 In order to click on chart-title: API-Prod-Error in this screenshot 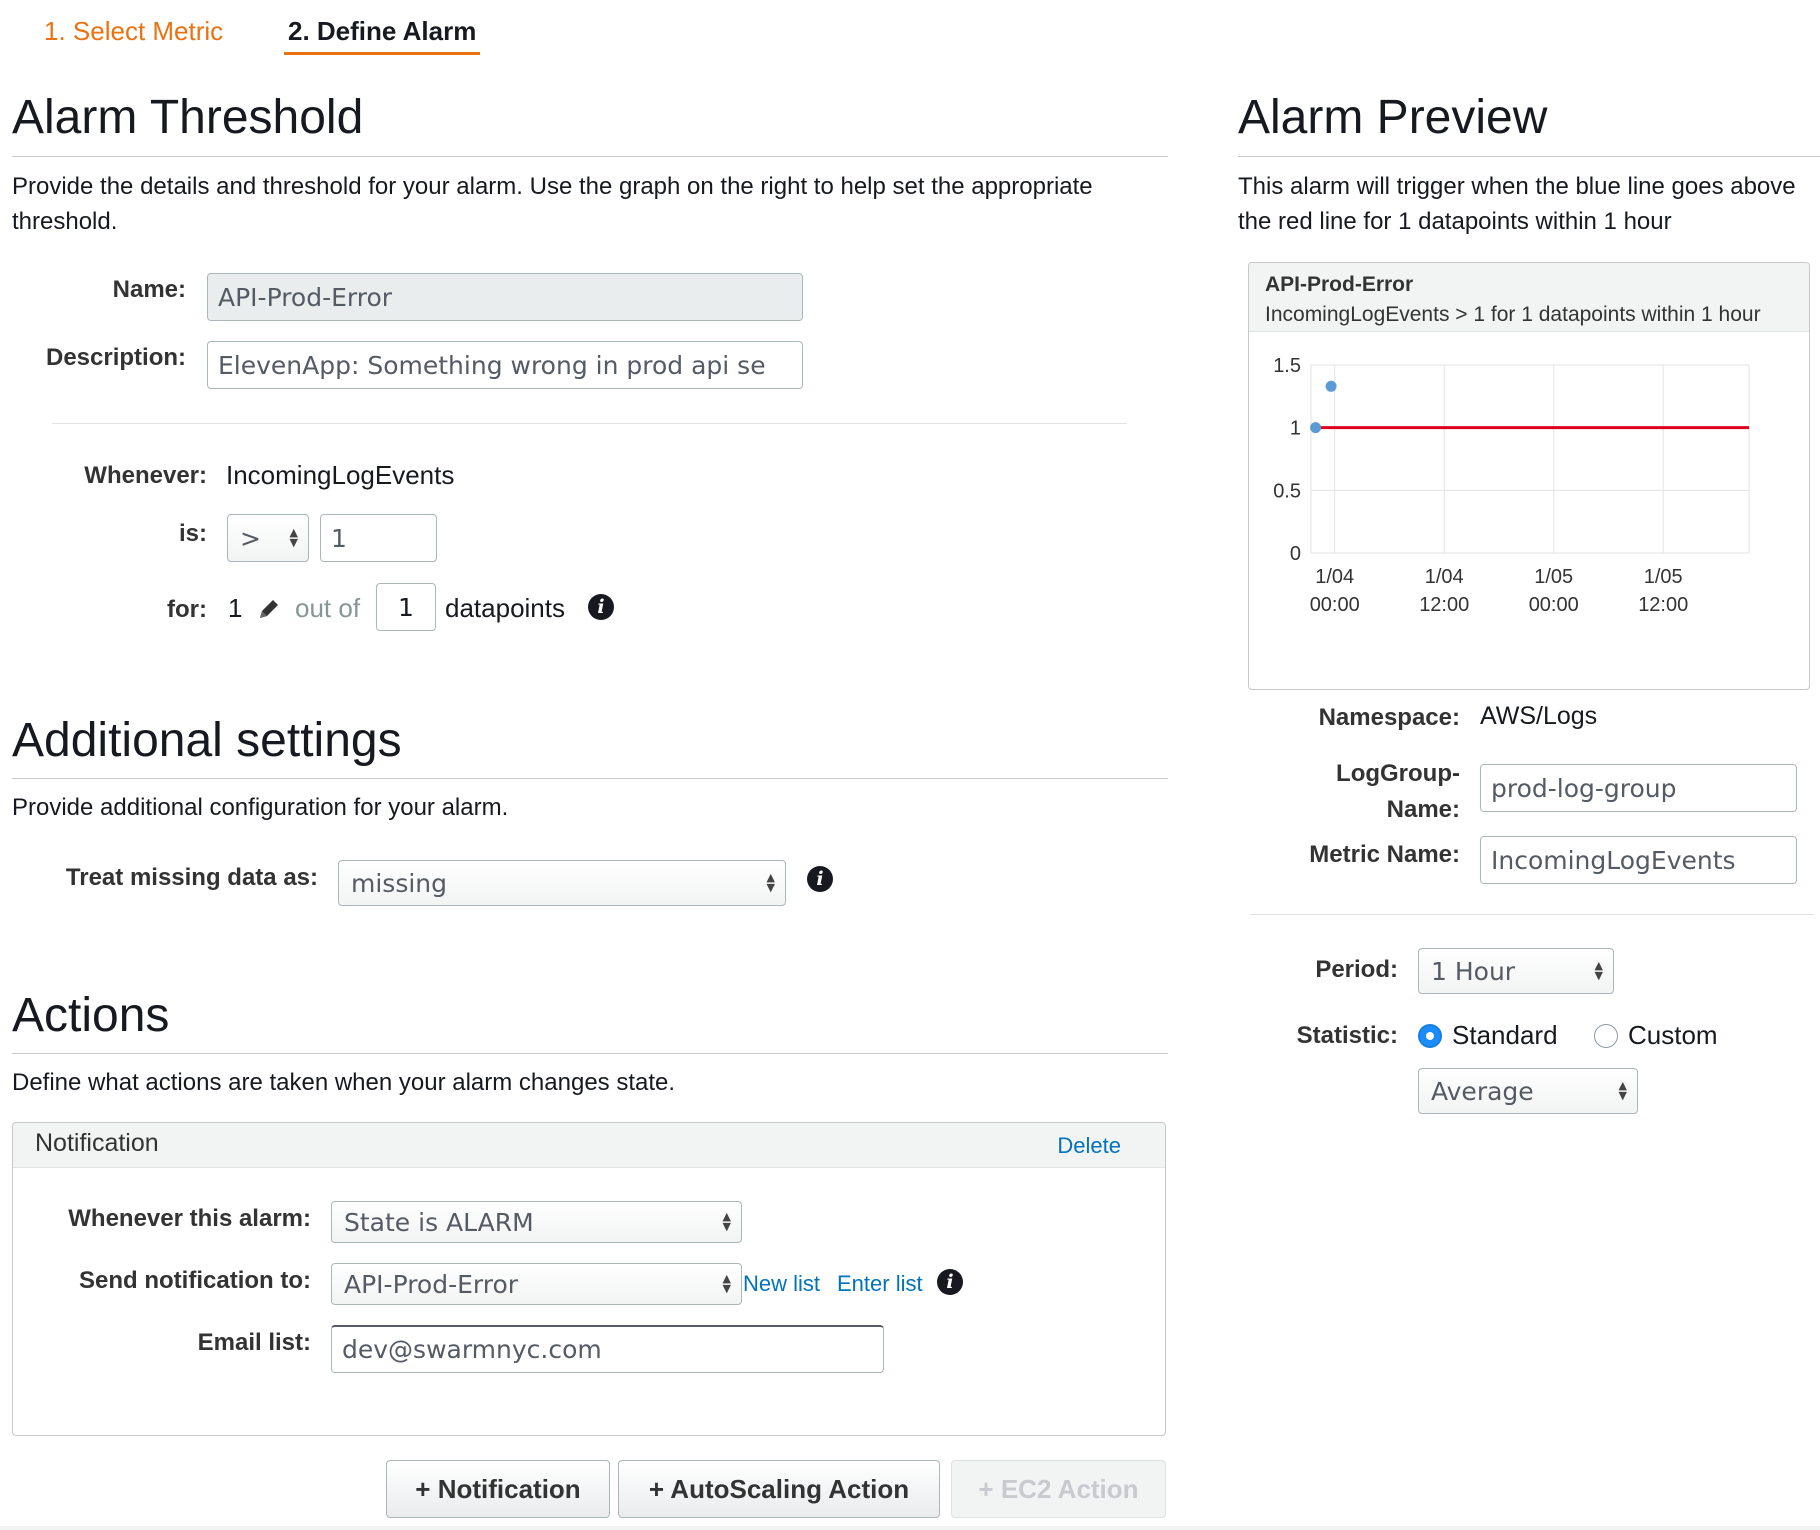, I will do `click(1339, 284)`.